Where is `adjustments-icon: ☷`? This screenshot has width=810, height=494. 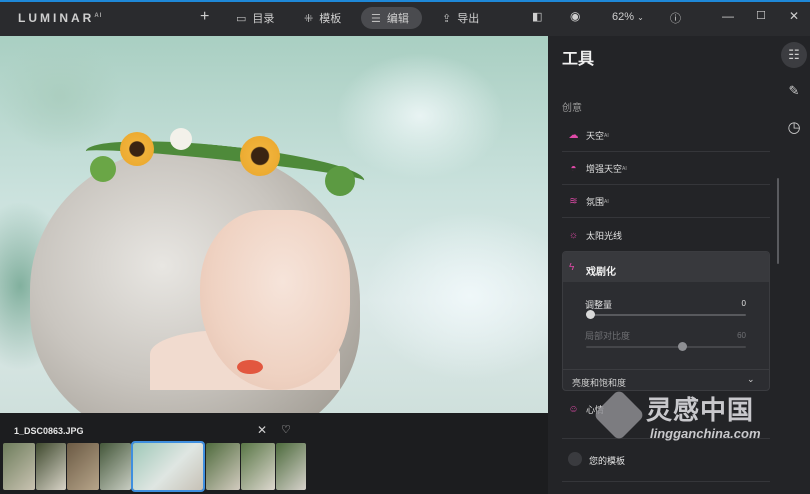 adjustments-icon: ☷ is located at coordinates (794, 55).